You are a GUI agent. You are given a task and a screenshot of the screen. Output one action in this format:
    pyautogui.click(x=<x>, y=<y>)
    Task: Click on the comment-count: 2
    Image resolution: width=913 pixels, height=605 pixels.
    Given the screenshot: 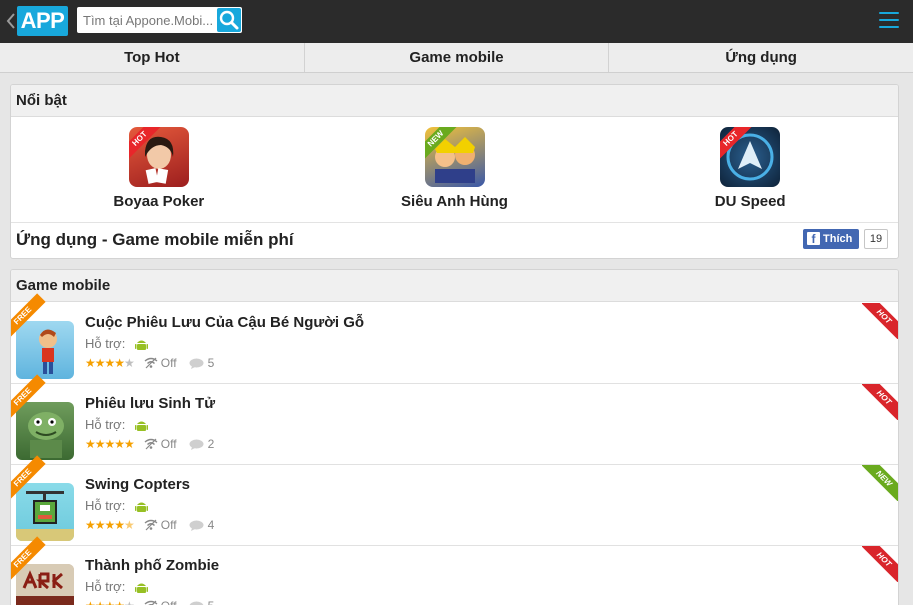 What is the action you would take?
    pyautogui.click(x=202, y=444)
    